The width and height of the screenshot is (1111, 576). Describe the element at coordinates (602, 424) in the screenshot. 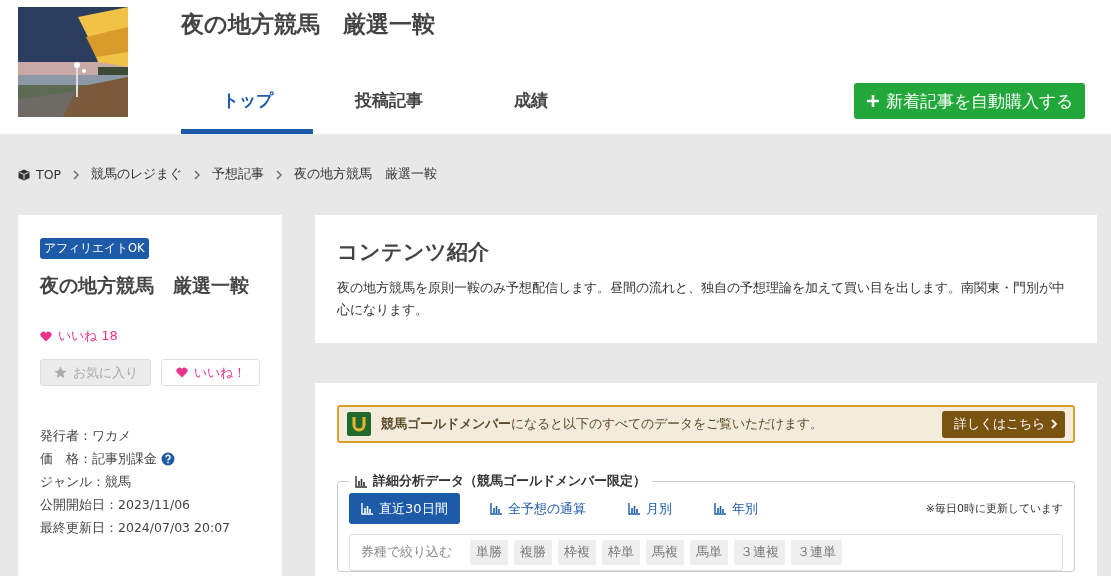

I see `banner-text: 競馬ゴールドメンバーになると以下のすべてのデータをご覧いただけます。` at that location.